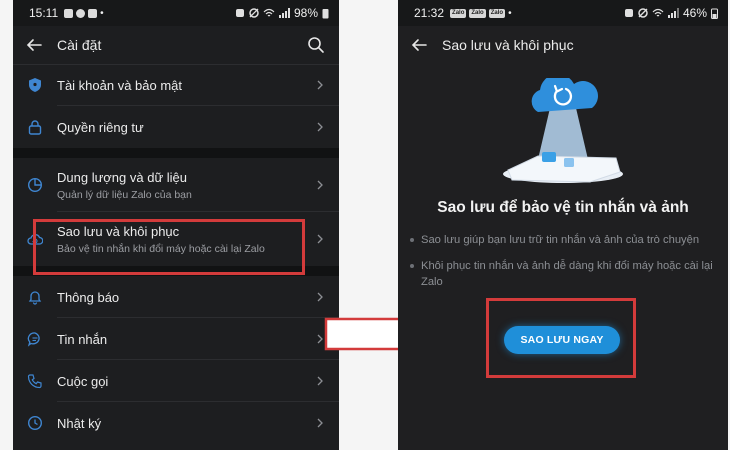 The image size is (730, 450). What do you see at coordinates (79, 45) in the screenshot?
I see `page-title: Cài đặt` at bounding box center [79, 45].